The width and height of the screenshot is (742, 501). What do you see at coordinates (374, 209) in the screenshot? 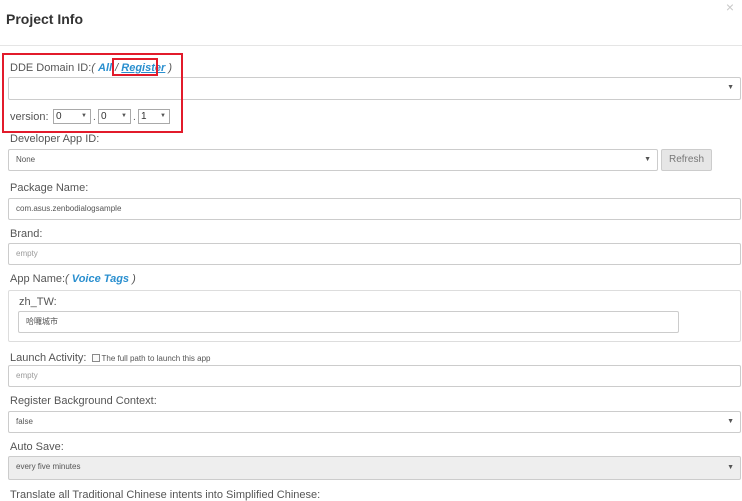
I see `package-input: com.asus.zenbodialogsample` at bounding box center [374, 209].